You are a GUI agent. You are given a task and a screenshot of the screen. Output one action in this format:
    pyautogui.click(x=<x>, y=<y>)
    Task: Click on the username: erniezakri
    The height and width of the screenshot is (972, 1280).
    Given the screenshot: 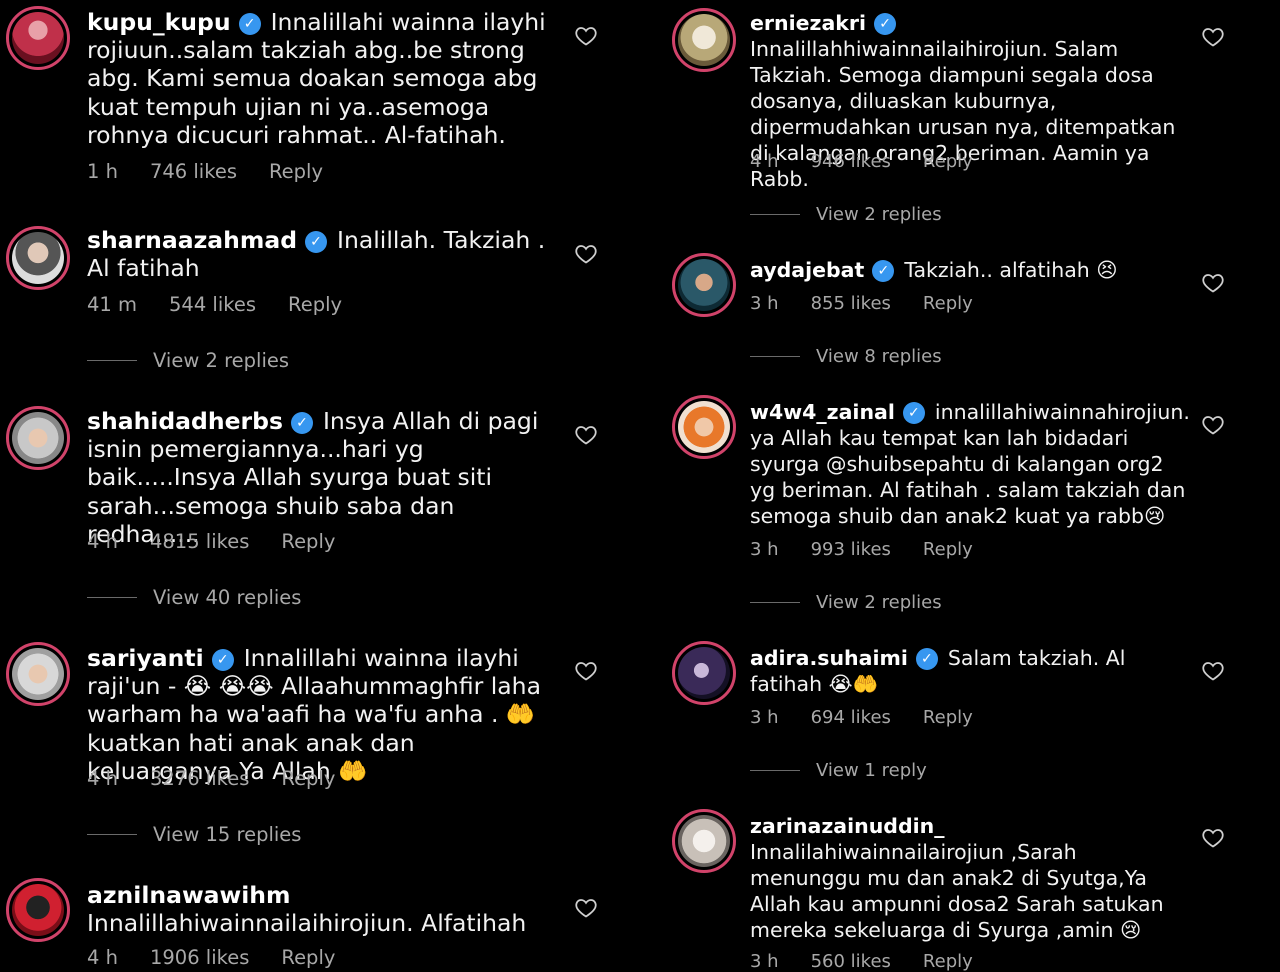 What is the action you would take?
    pyautogui.click(x=808, y=23)
    